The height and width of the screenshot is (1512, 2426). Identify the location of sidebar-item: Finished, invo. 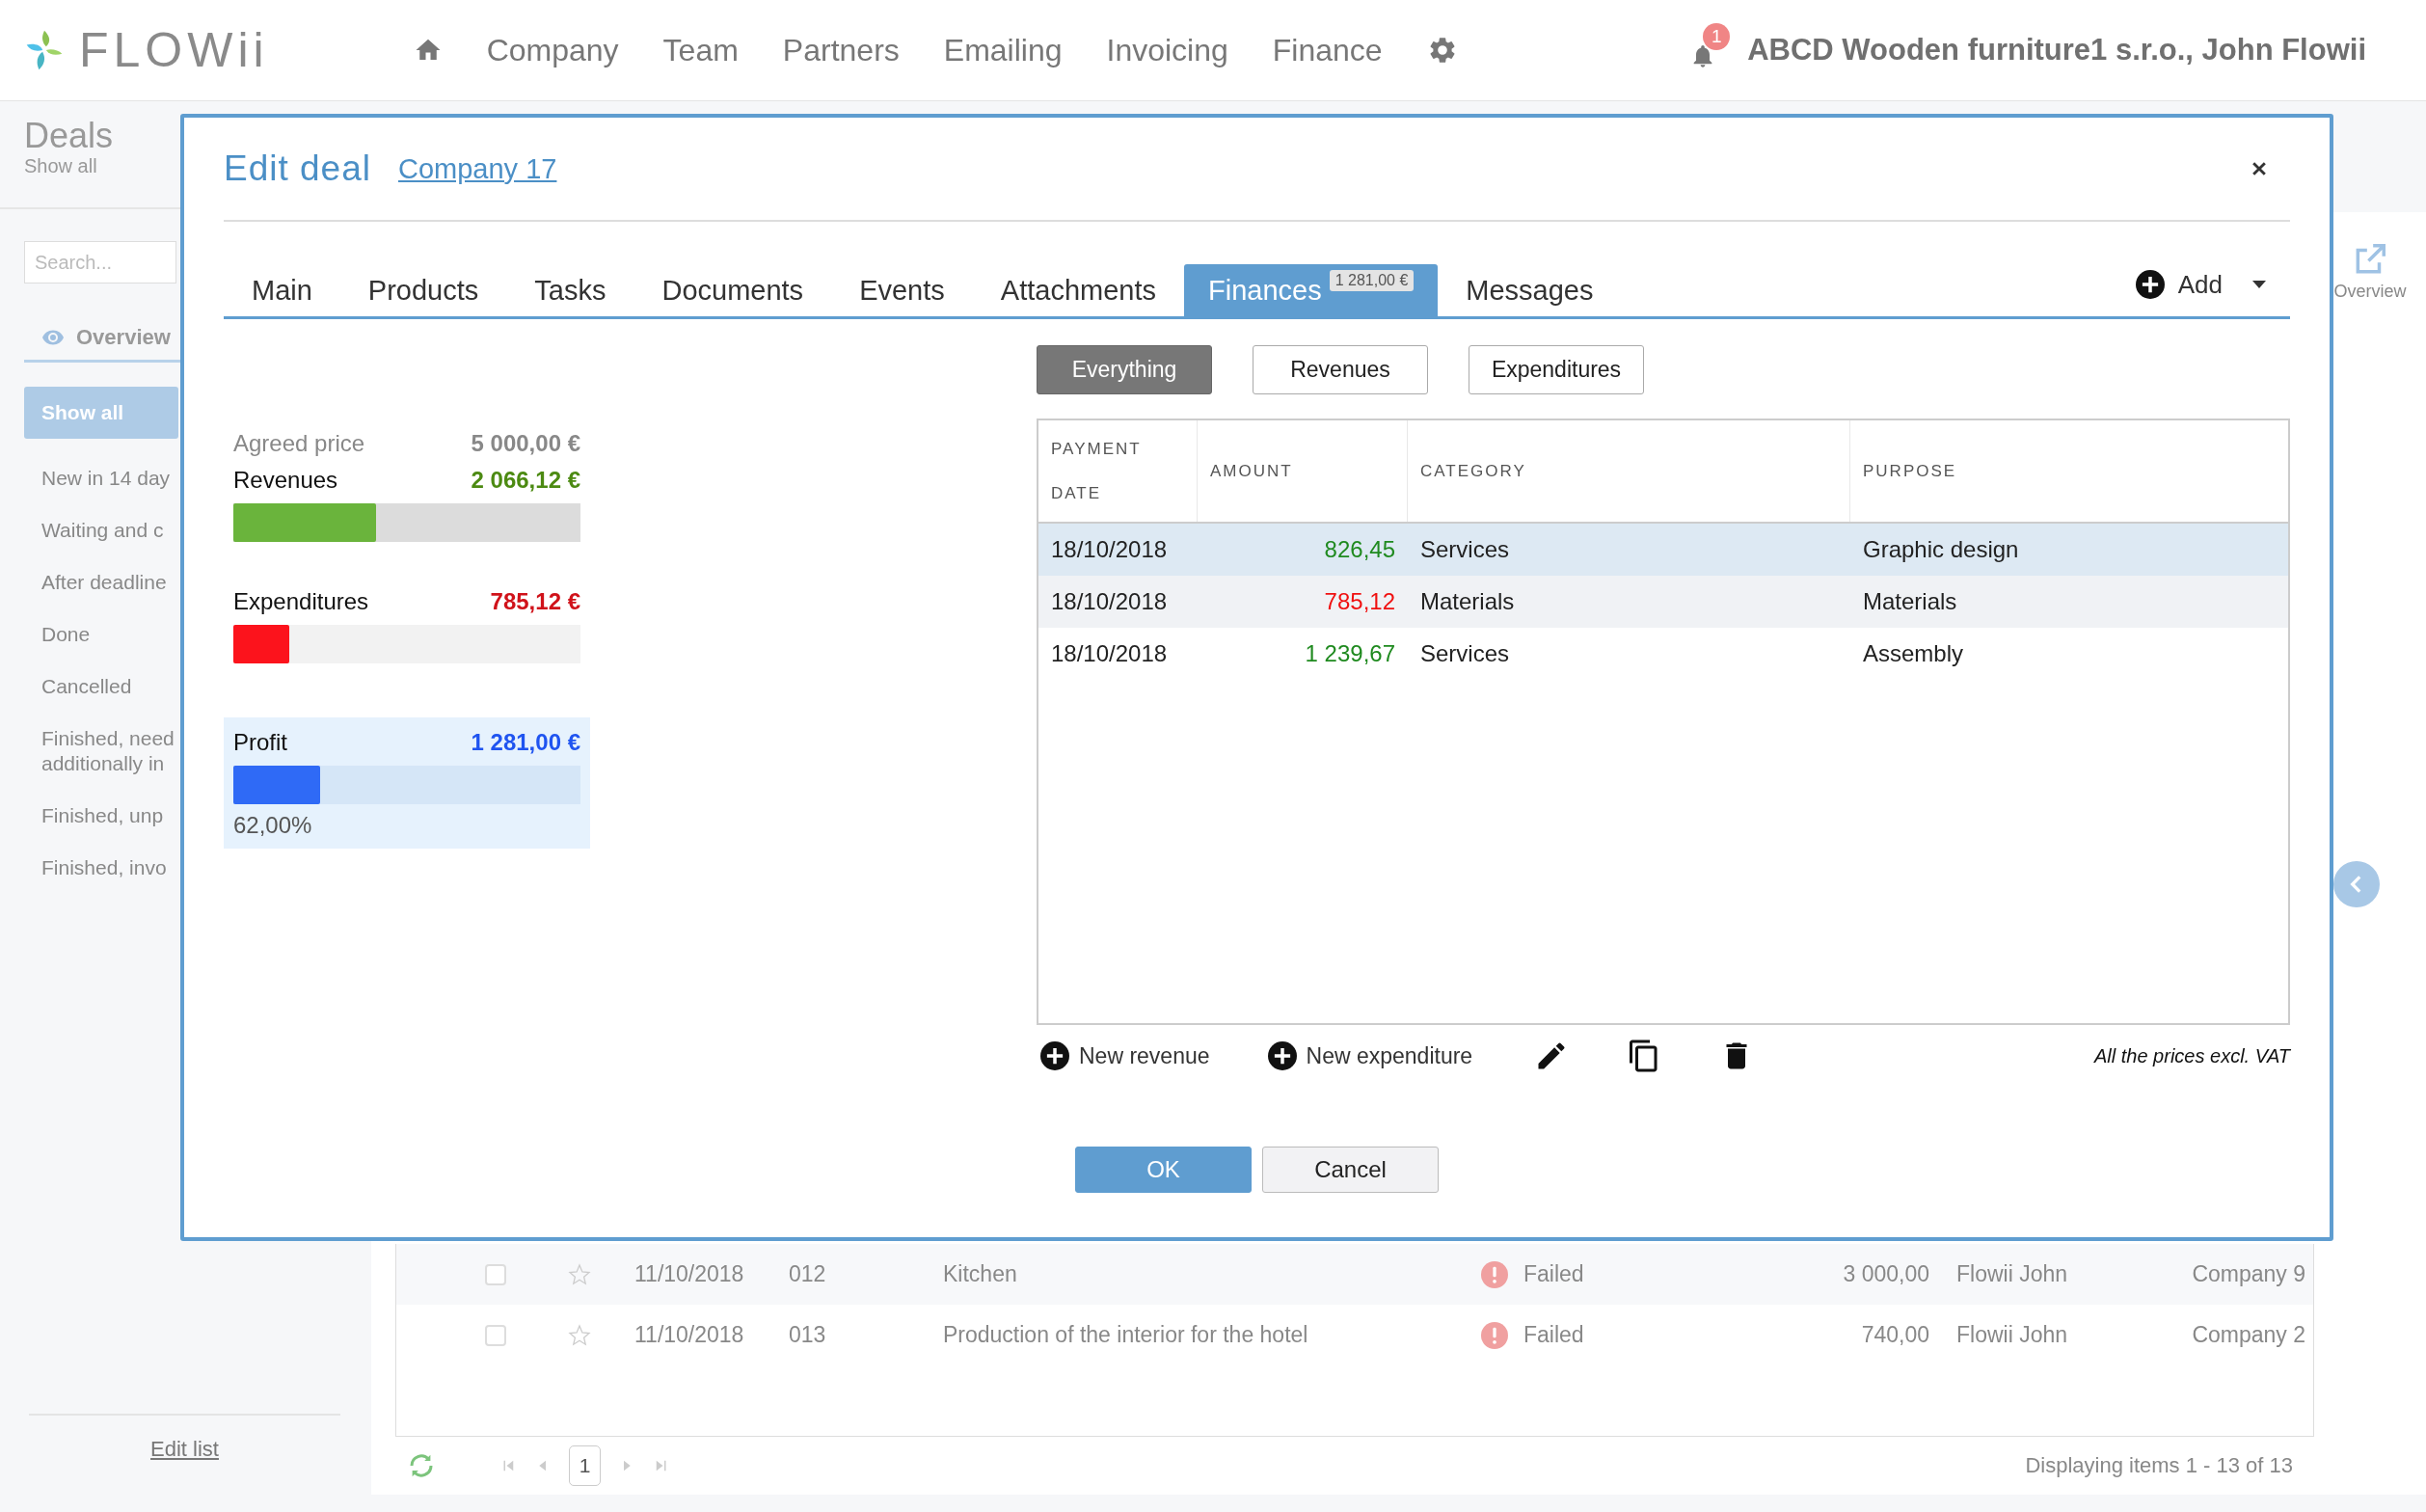
(101, 868).